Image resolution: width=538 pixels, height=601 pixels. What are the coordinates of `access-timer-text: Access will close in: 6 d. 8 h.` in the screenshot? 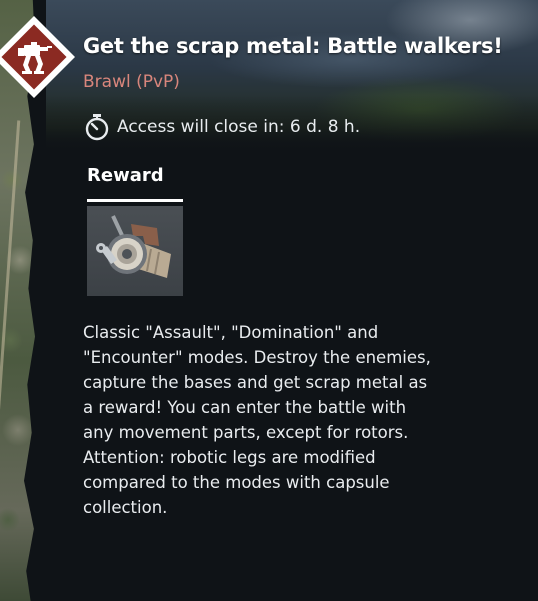 It's located at (239, 127).